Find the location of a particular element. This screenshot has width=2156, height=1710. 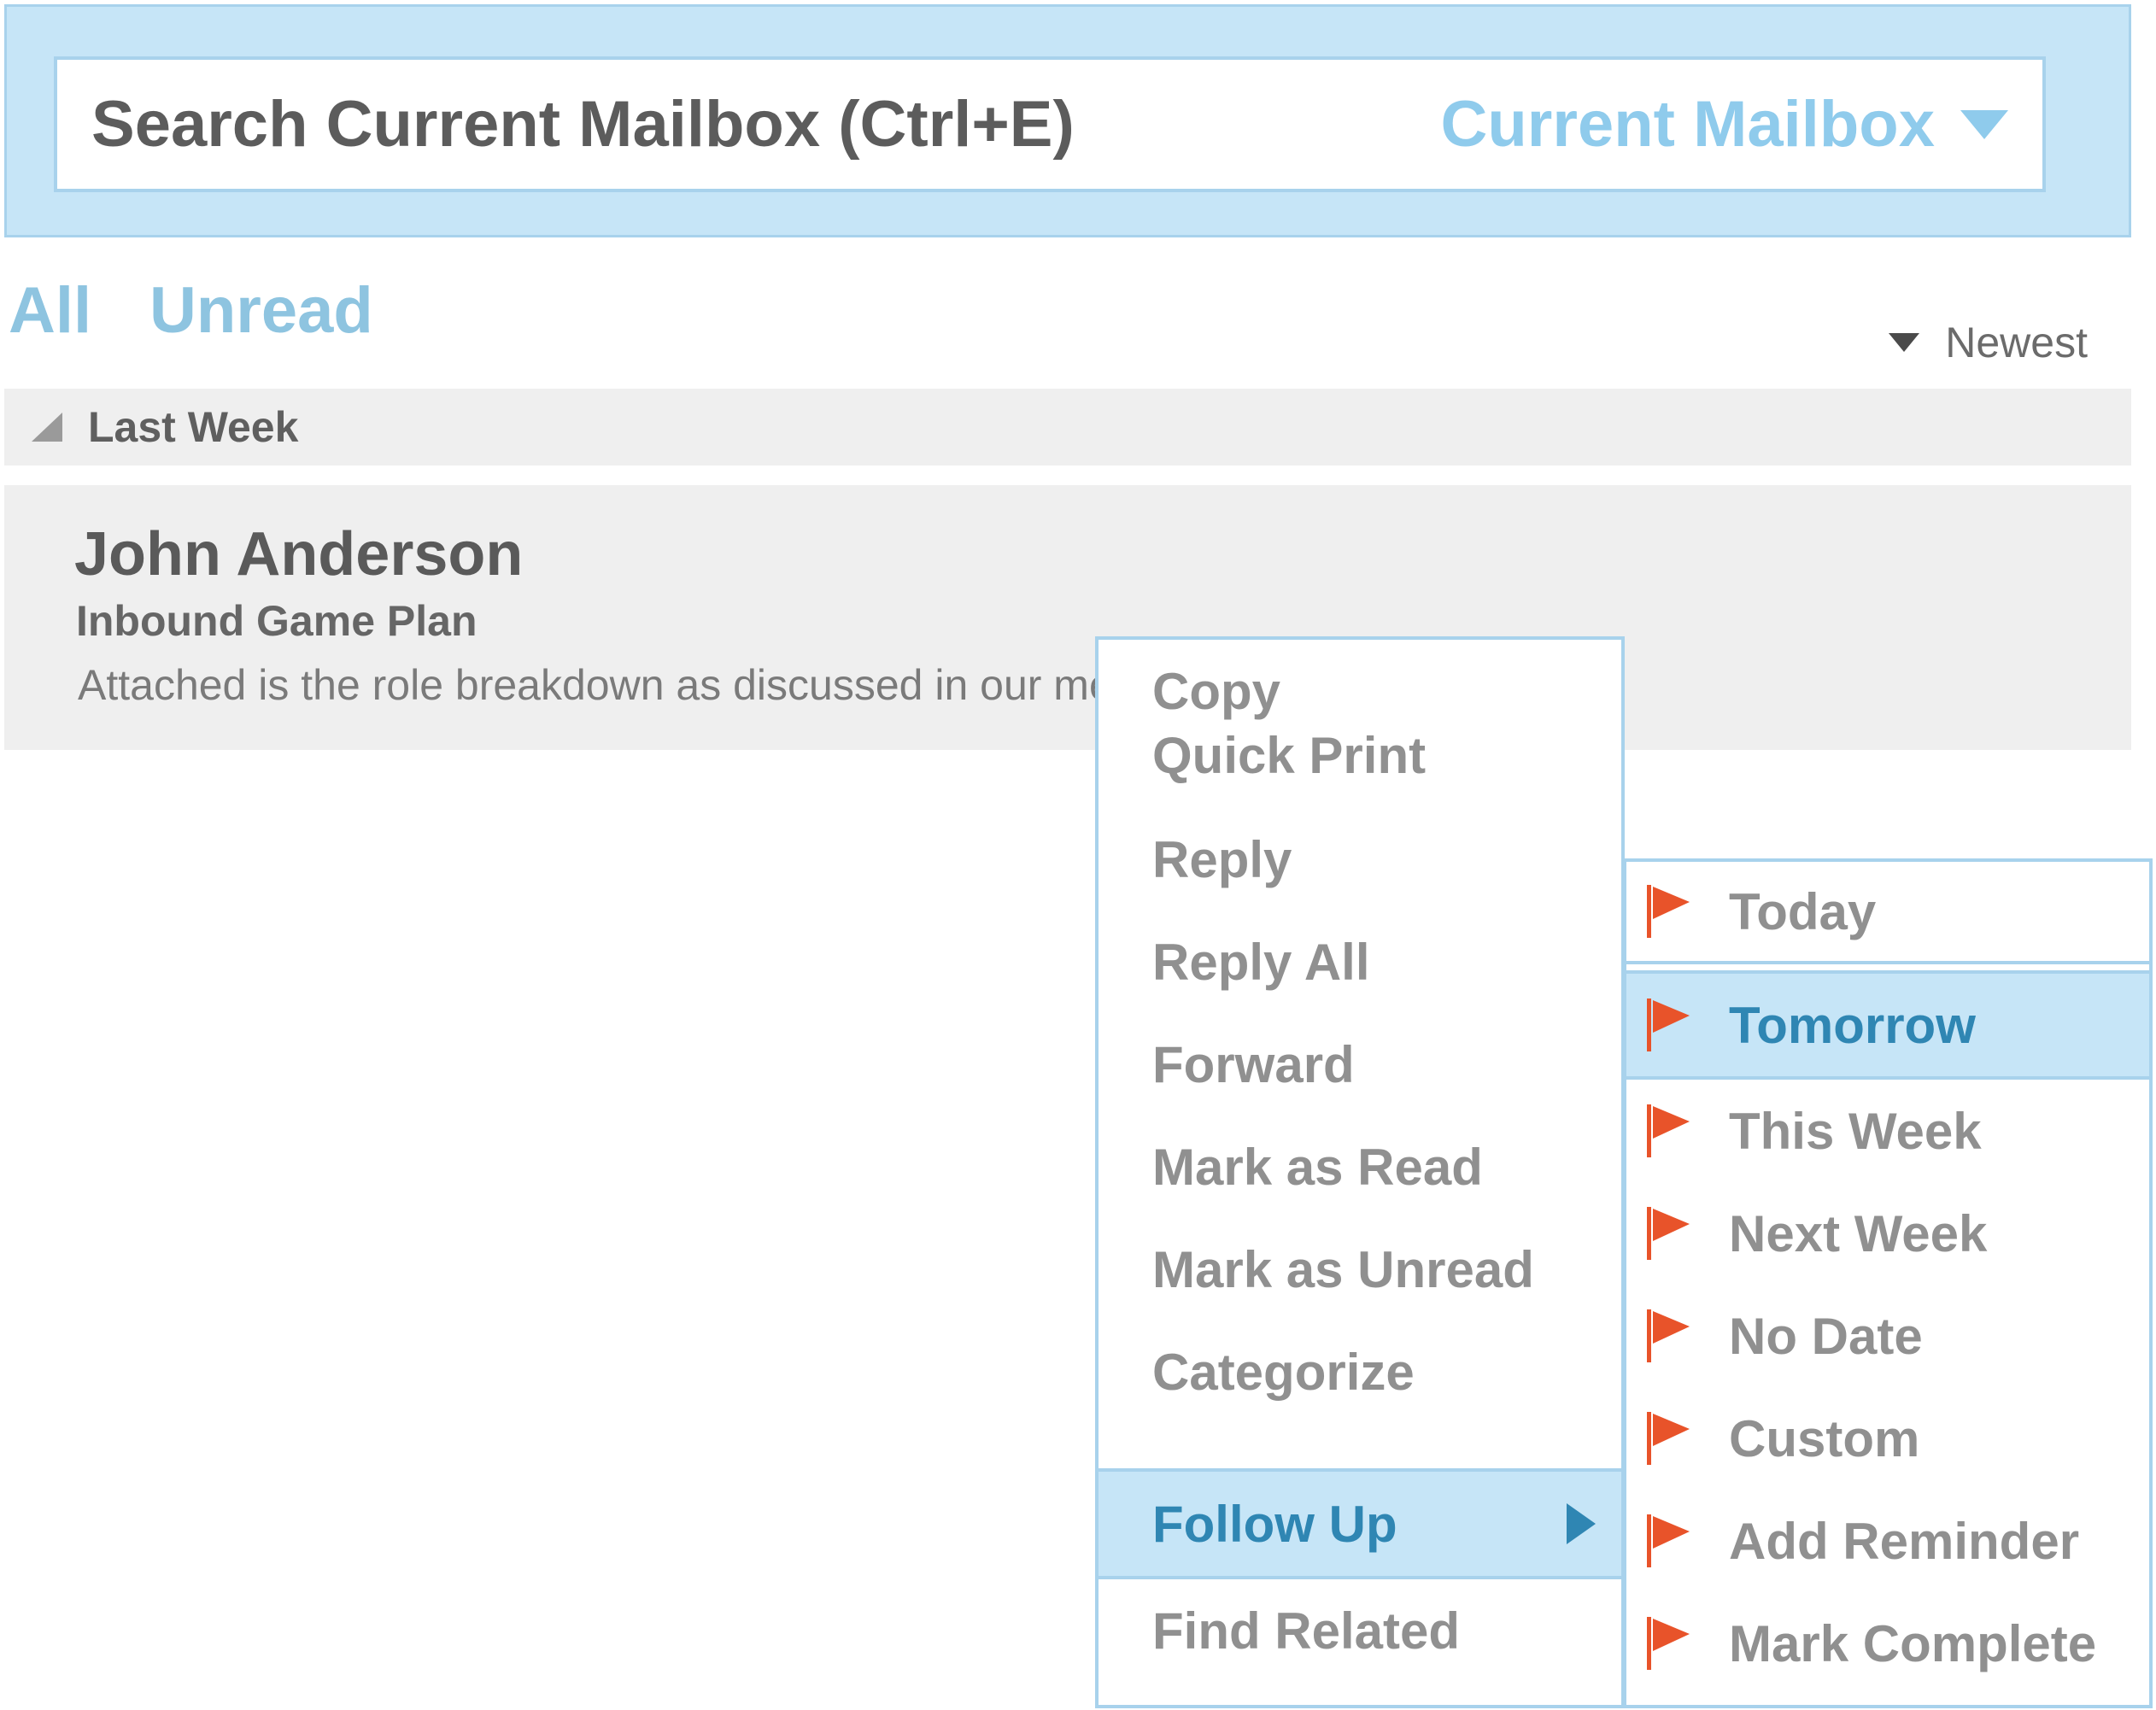

menu-item-mark-as-unread: Mark as Unread is located at coordinates (1360, 1269).